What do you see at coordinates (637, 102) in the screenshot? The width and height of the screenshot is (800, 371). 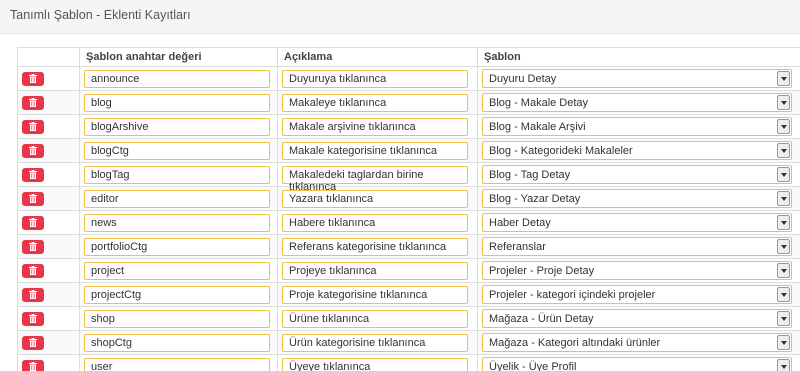 I see `template-select: Blog - Makale Detay` at bounding box center [637, 102].